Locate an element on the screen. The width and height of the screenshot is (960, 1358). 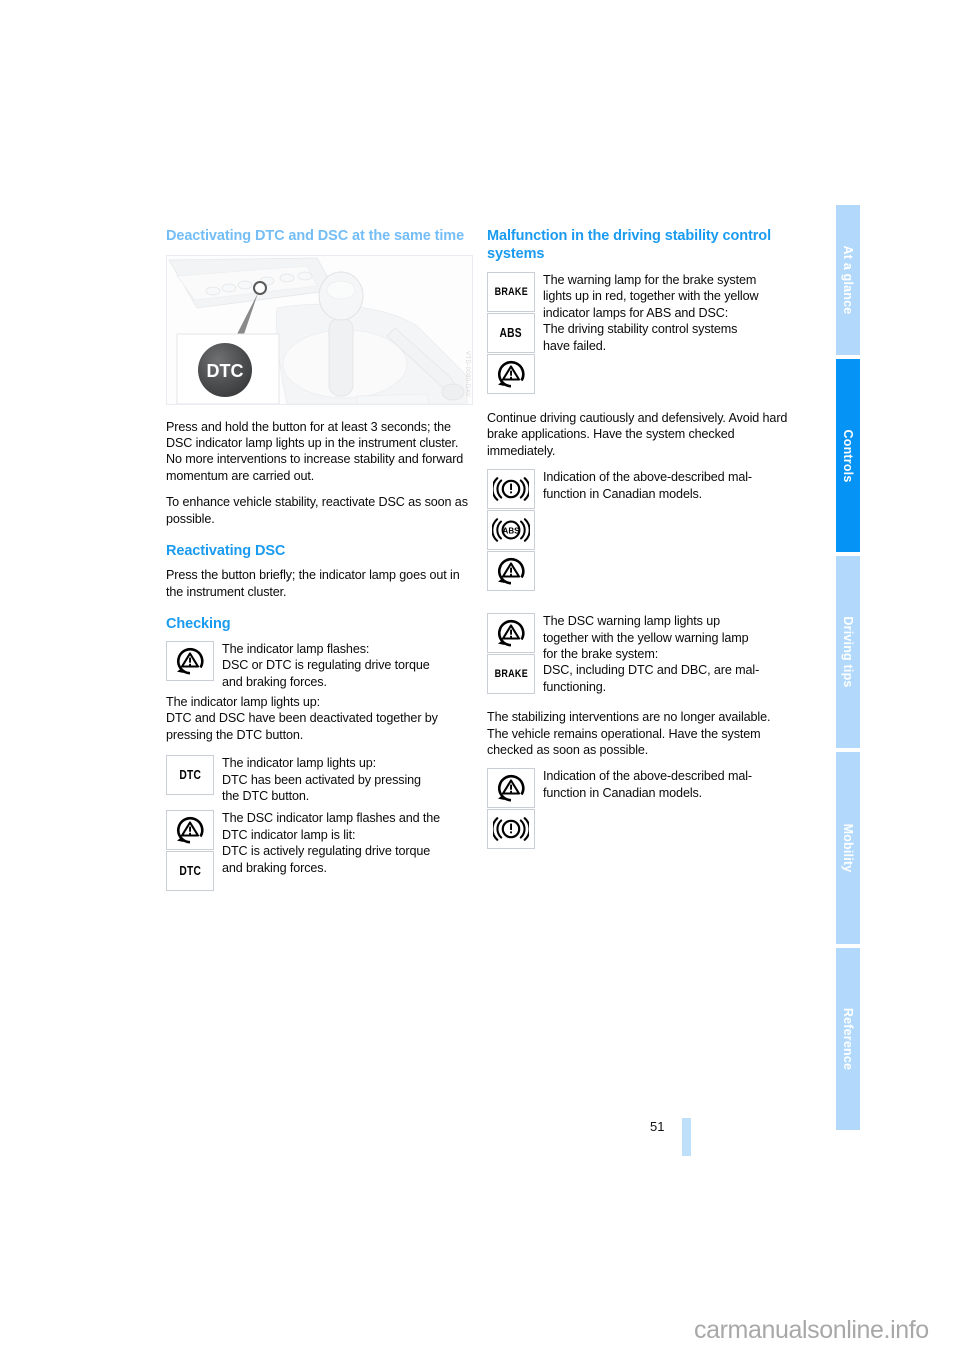
abs-icon-label: ABS is located at coordinates (511, 333).